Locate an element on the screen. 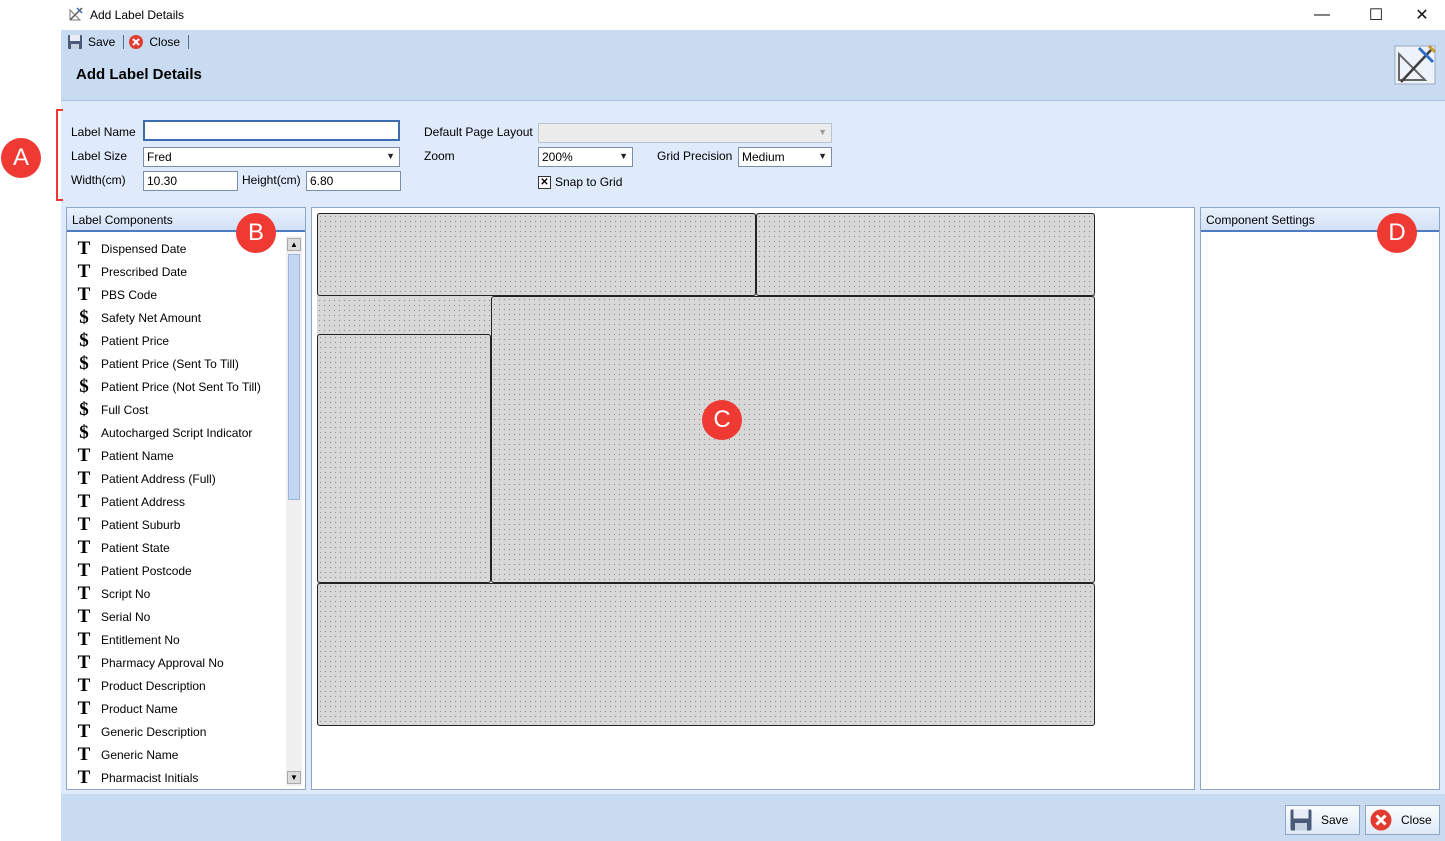 This screenshot has height=841, width=1445. component-list-item-label: Pharmacy Approval No is located at coordinates (162, 662).